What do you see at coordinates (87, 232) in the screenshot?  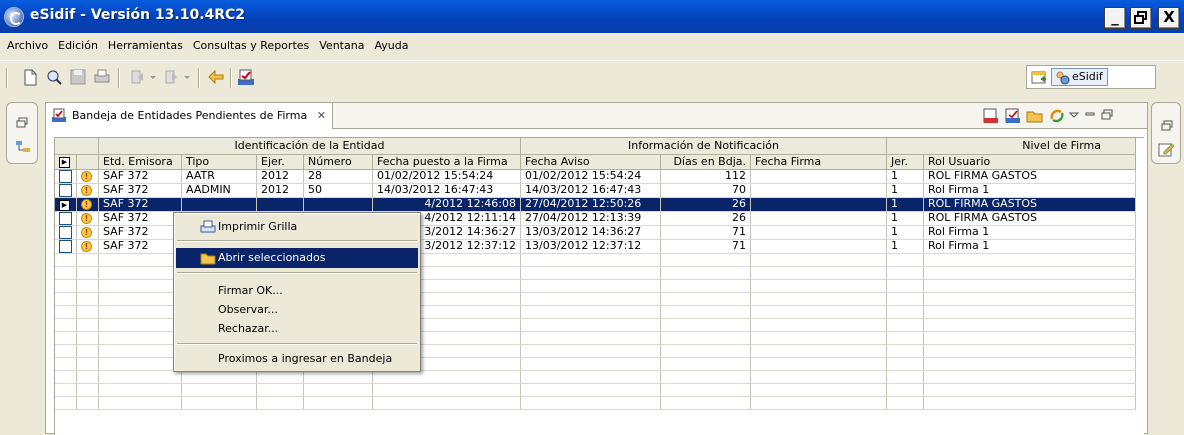 I see `warning-icon: !` at bounding box center [87, 232].